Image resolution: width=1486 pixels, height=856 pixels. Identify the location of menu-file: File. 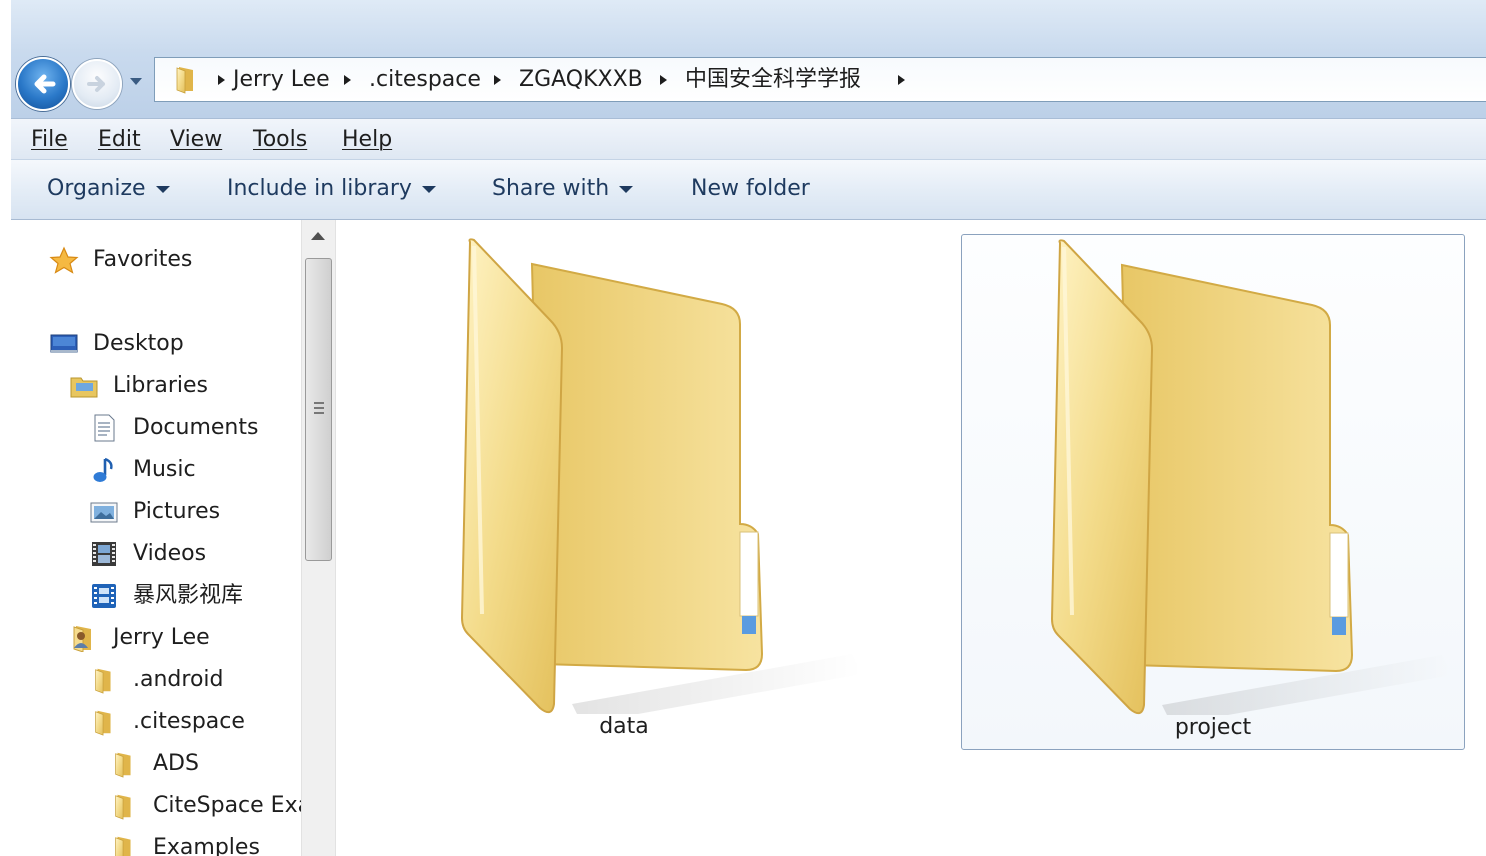
(49, 140).